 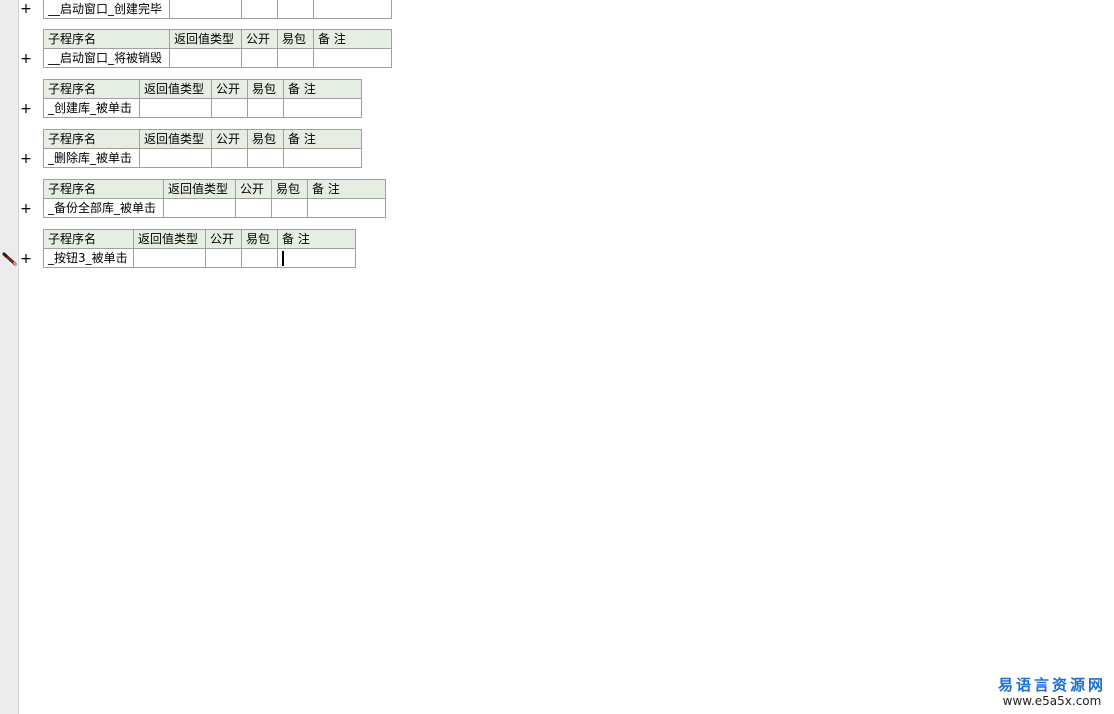 I want to click on subroutine-table: 子程序名 返回值类型 公开 易包 备 注 __启动窗口_将被销毁, so click(x=217, y=48).